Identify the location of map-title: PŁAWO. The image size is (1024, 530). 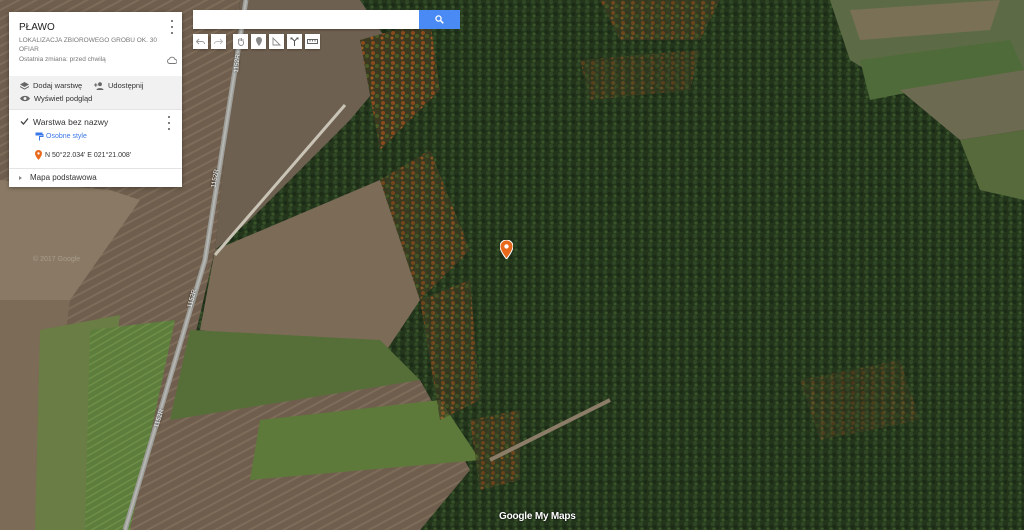
(37, 27).